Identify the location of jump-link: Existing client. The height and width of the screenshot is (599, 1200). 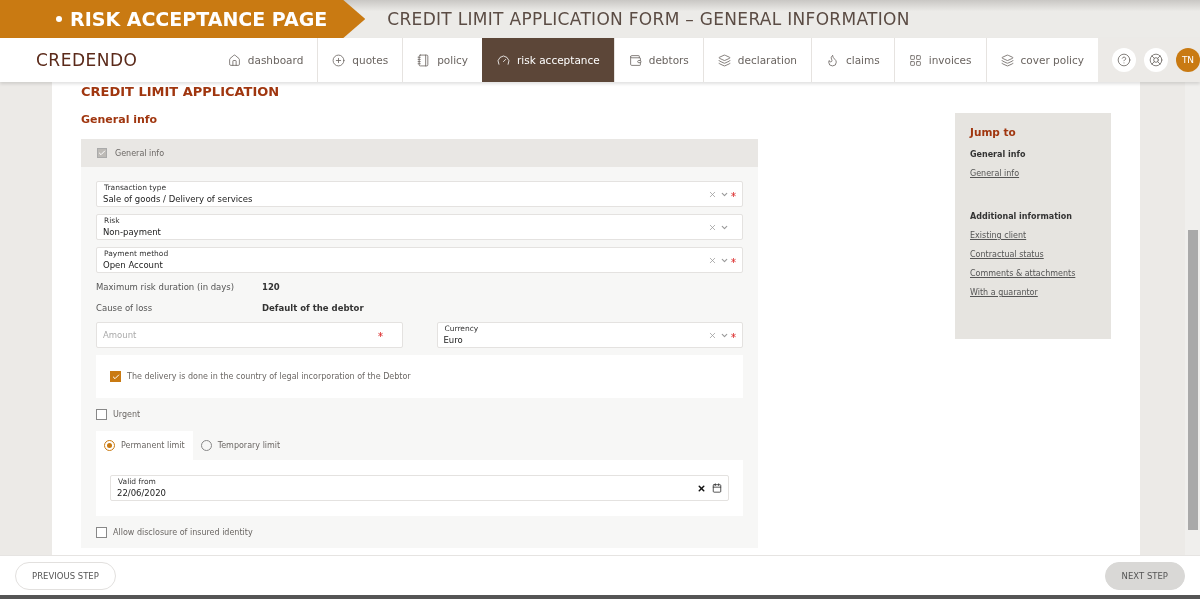
(1033, 235).